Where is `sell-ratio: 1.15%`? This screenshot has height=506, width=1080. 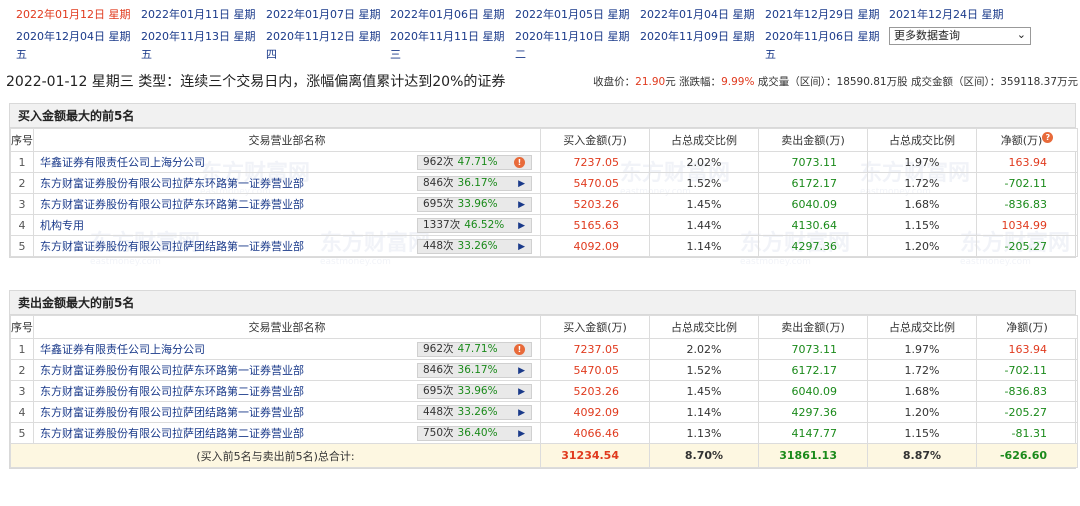
sell-ratio: 1.15% is located at coordinates (922, 433).